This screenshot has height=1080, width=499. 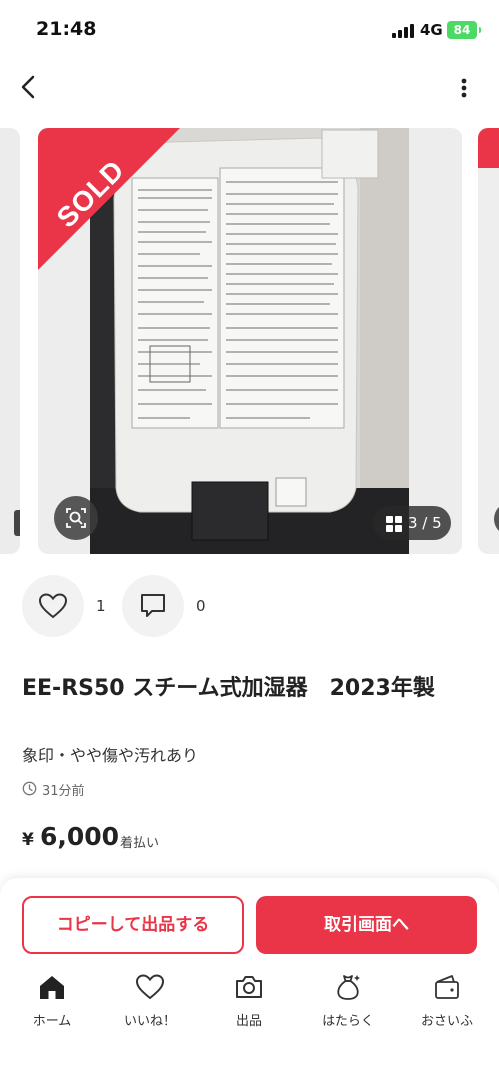 What do you see at coordinates (140, 843) in the screenshot?
I see `shipping-note: 着払い` at bounding box center [140, 843].